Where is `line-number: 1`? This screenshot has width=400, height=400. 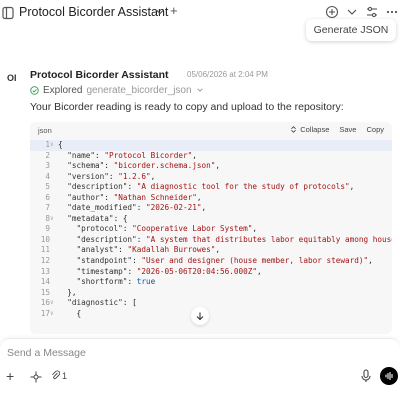
line-number: 1 is located at coordinates (47, 144).